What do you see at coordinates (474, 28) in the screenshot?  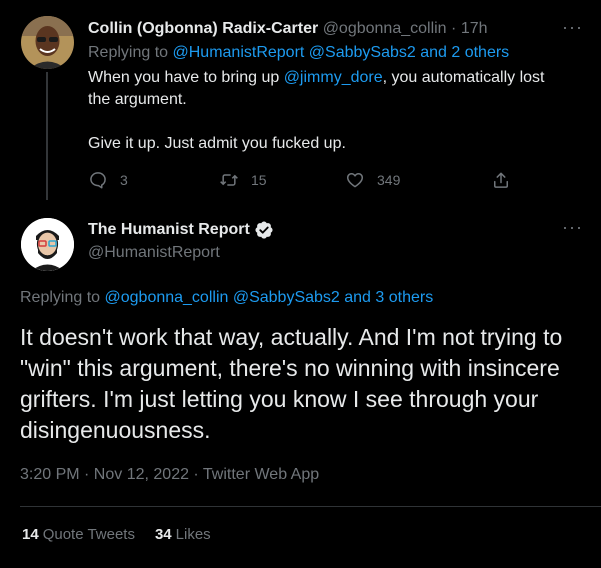 I see `tweet-time: 17h` at bounding box center [474, 28].